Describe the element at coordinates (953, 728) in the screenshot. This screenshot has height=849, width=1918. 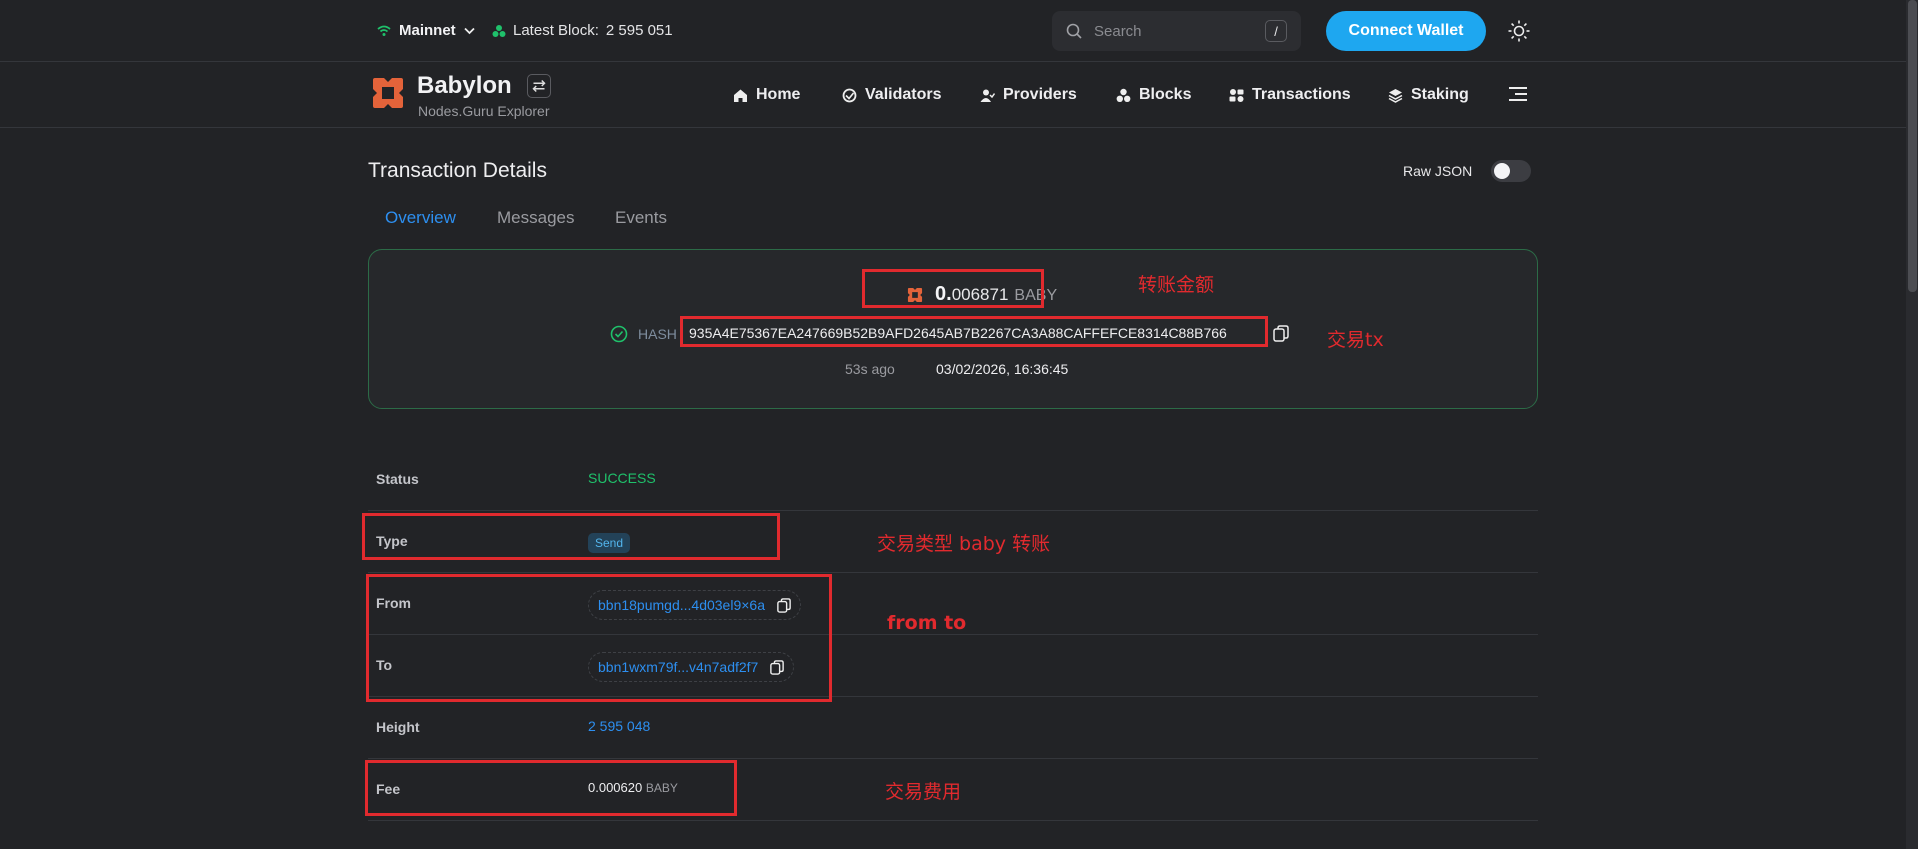
I see `height-row: Height 2 595 048` at that location.